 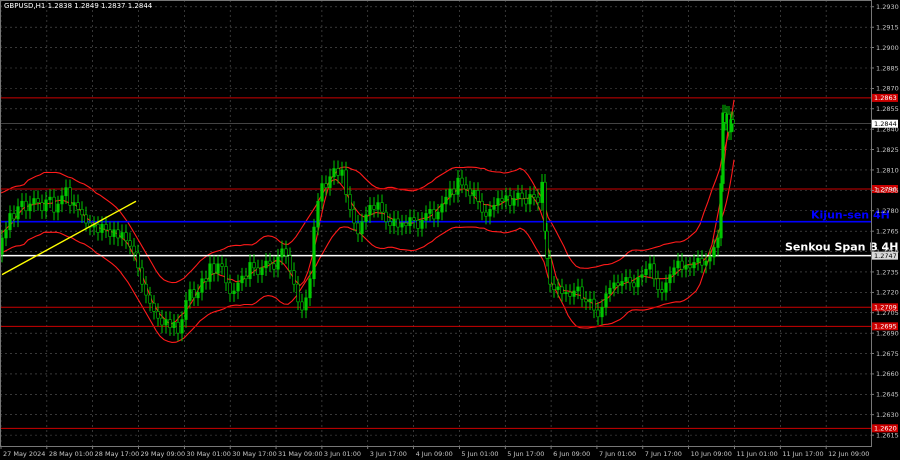 What do you see at coordinates (887, 191) in the screenshot?
I see `y-tick-label: 1.2795` at bounding box center [887, 191].